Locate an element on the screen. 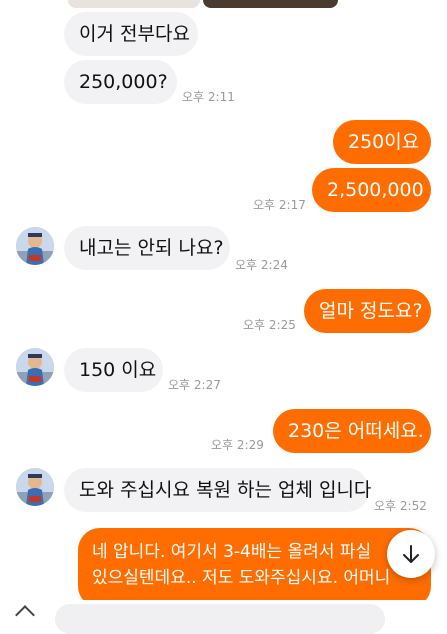 This screenshot has width=447, height=634. outgoing-message: 250이요 is located at coordinates (382, 142).